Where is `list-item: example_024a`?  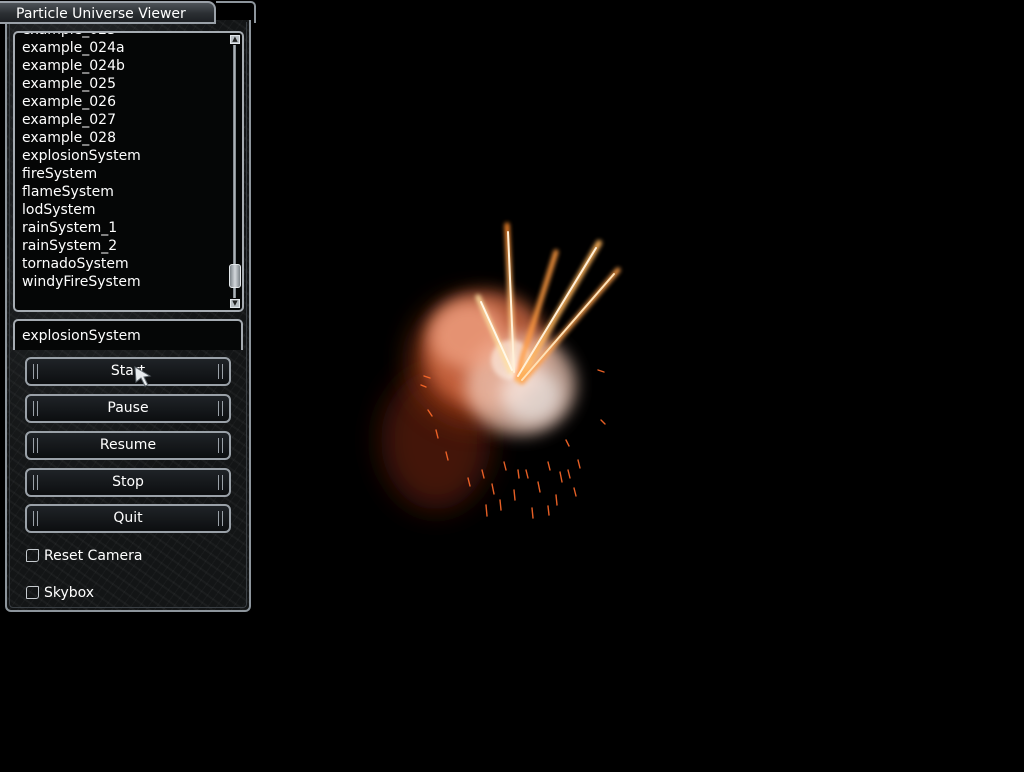 list-item: example_024a is located at coordinates (125, 48).